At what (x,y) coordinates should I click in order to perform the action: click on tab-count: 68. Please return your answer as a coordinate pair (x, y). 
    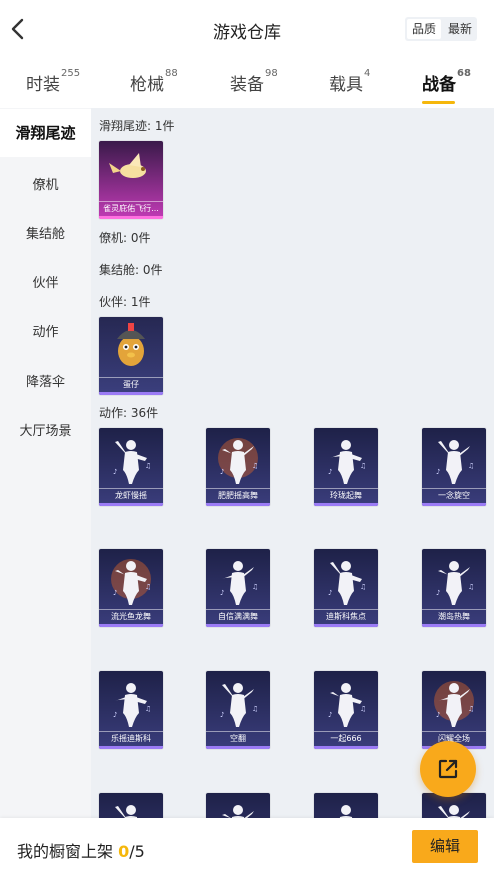
    Looking at the image, I should click on (464, 73).